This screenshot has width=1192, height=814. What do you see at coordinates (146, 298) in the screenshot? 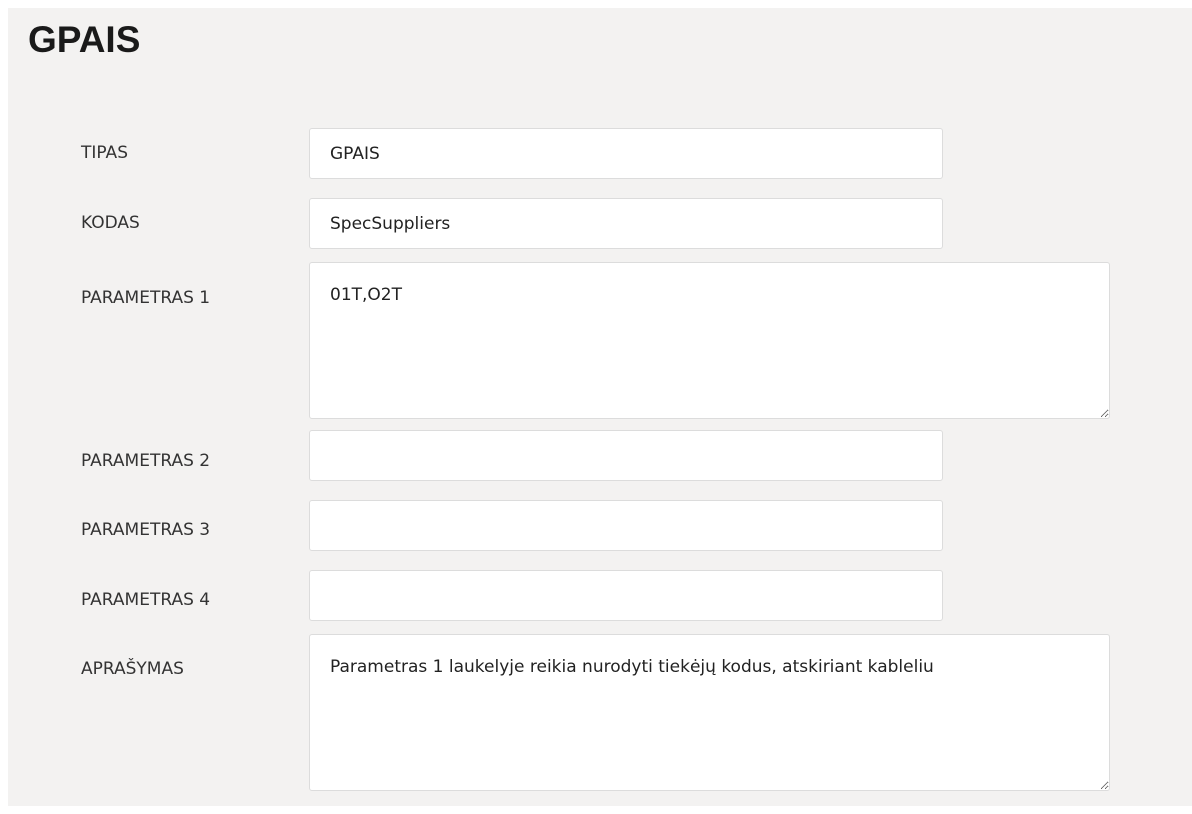
I see `parametras-1-label: PARAMETRAS 1` at bounding box center [146, 298].